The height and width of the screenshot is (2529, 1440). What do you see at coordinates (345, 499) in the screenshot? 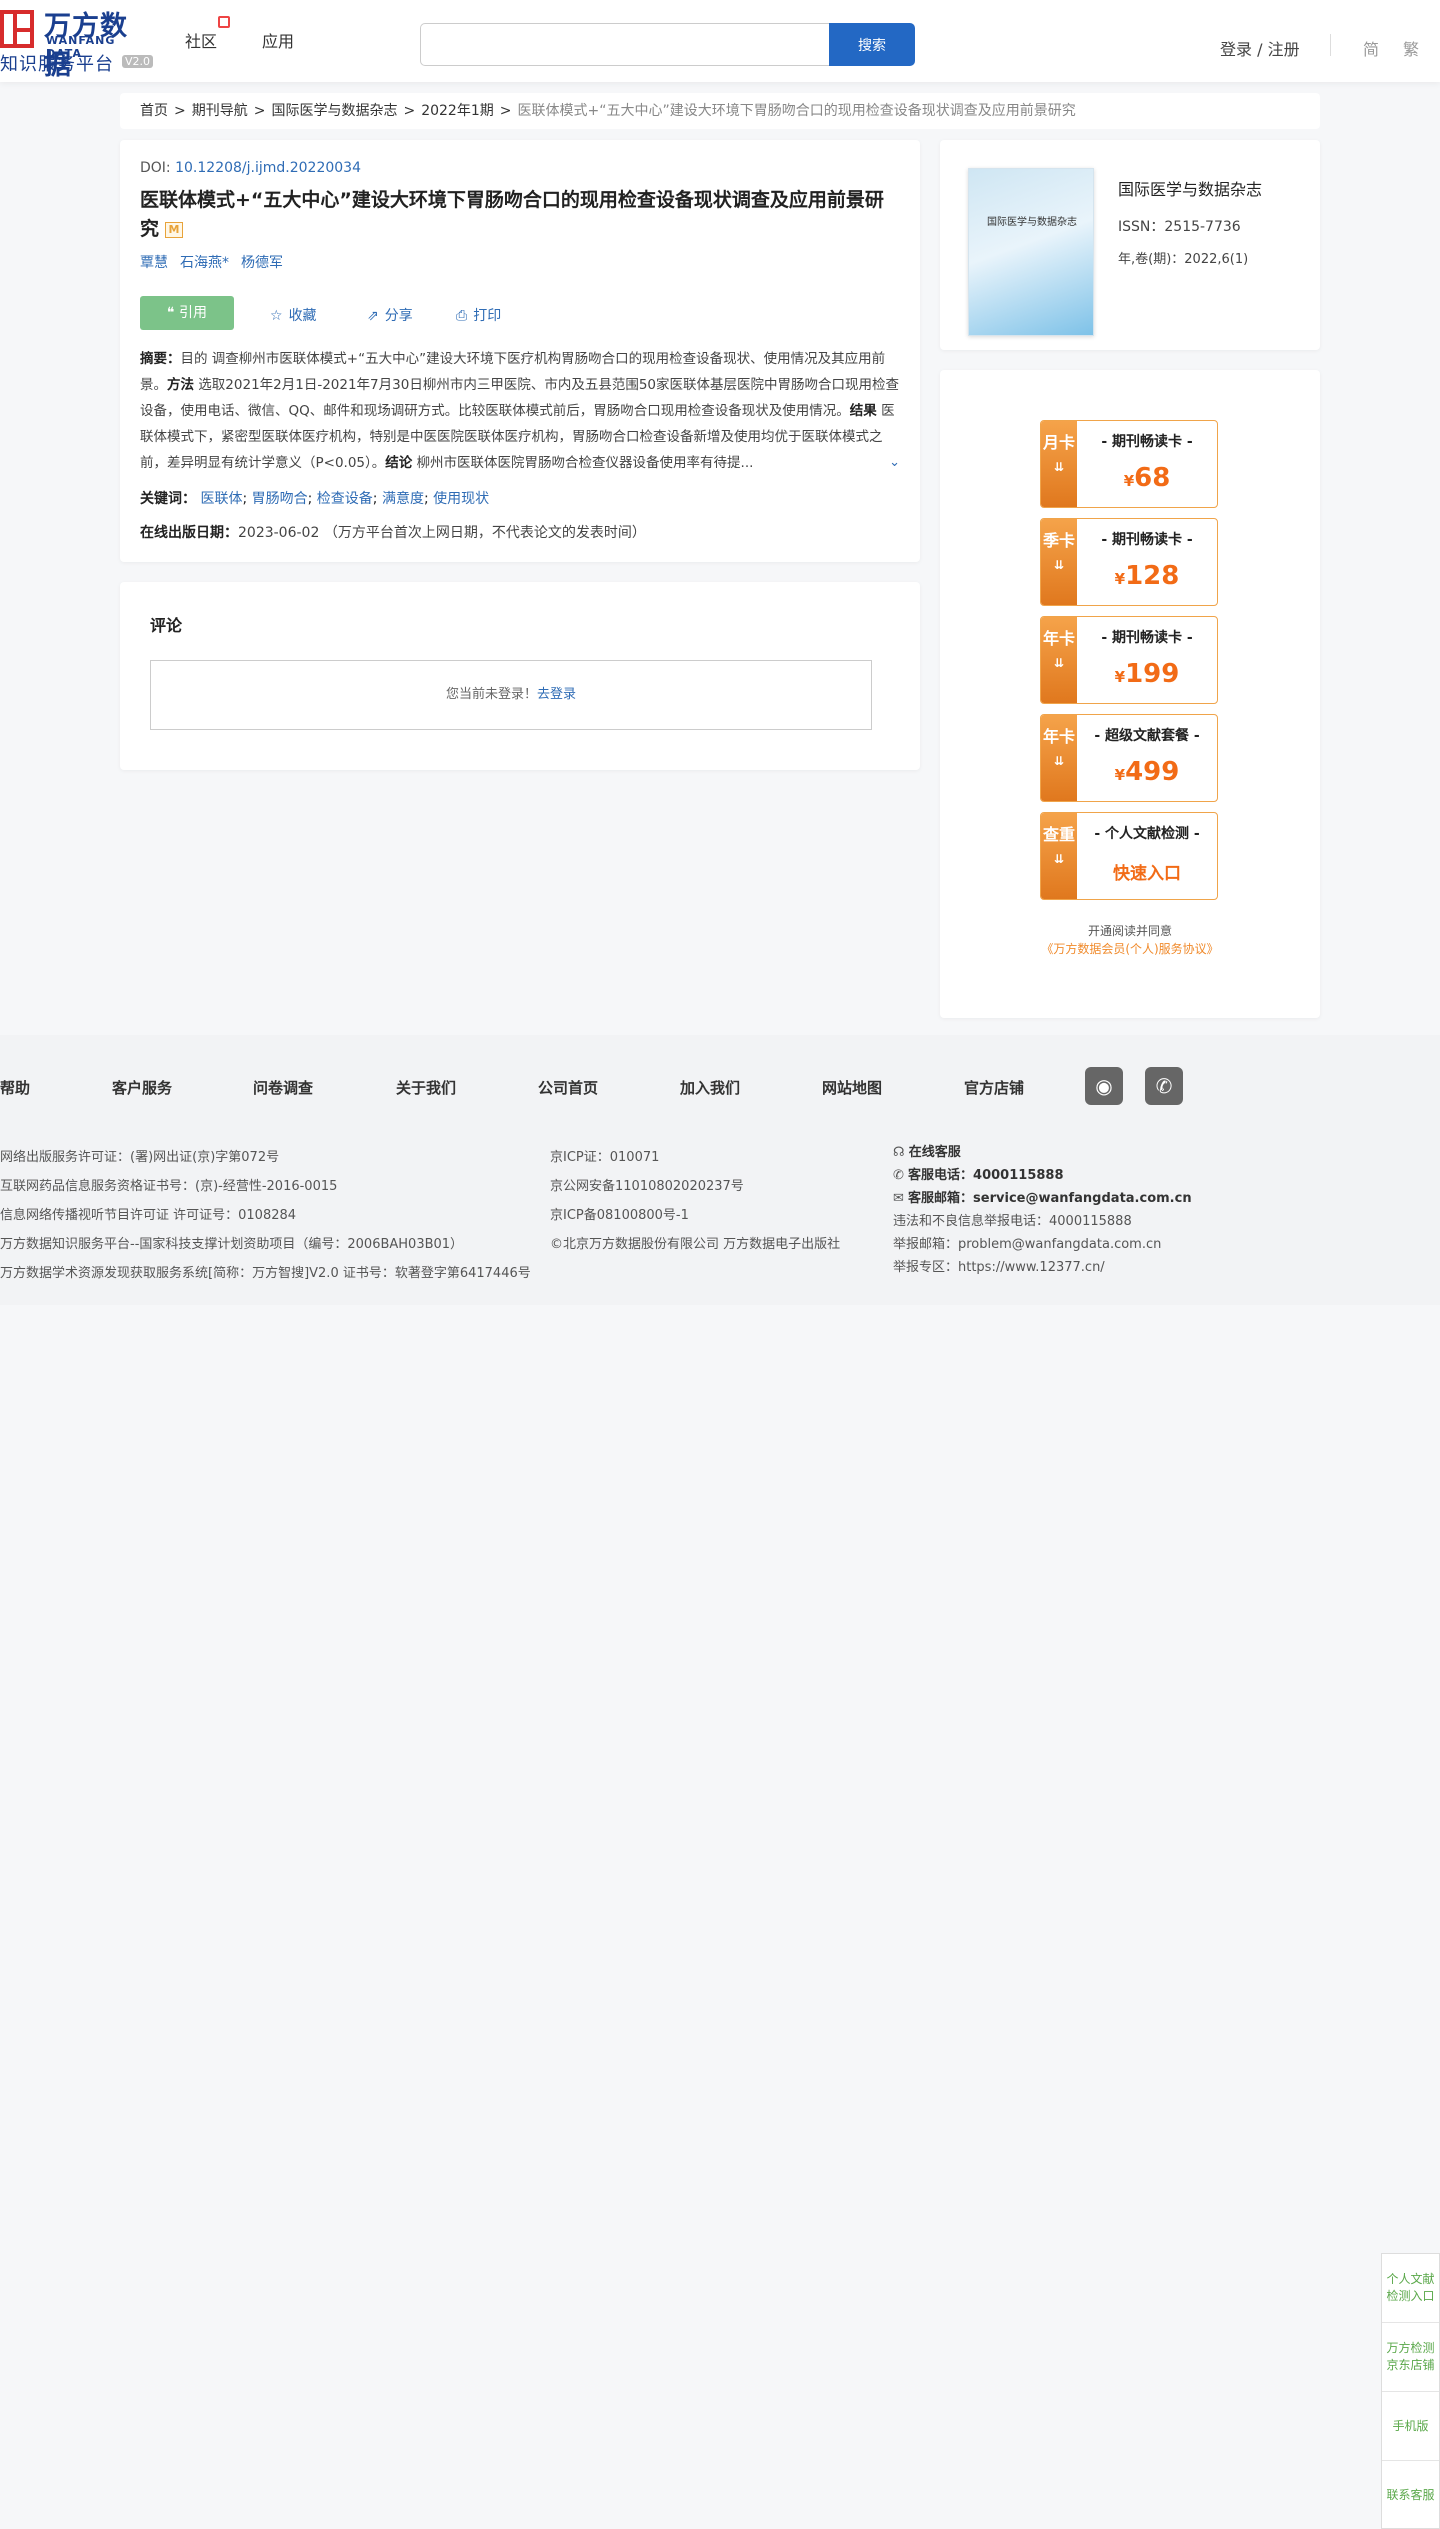
I see `keyword-link: 检查设备` at bounding box center [345, 499].